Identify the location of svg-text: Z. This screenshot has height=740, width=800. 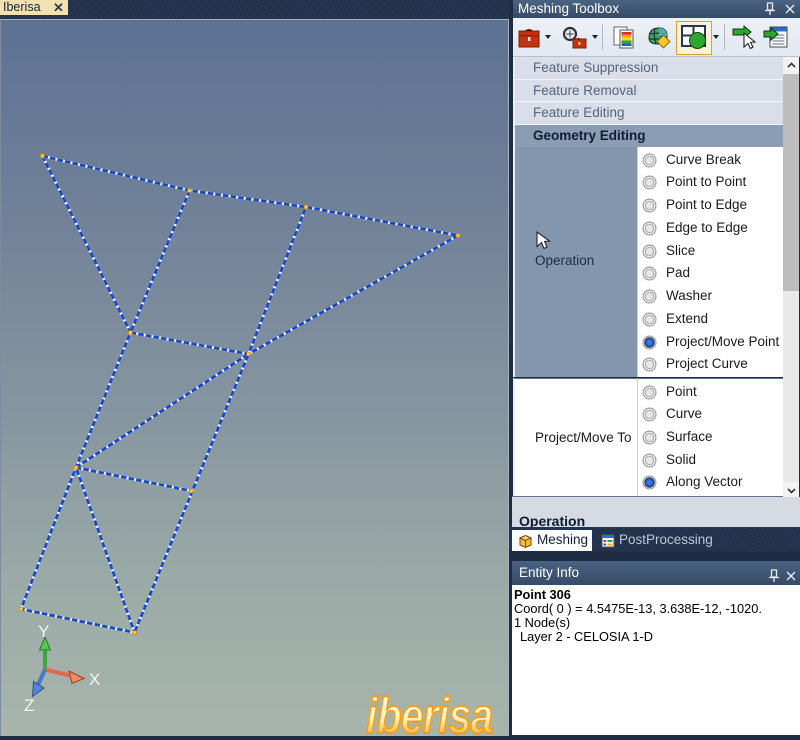
(29, 705).